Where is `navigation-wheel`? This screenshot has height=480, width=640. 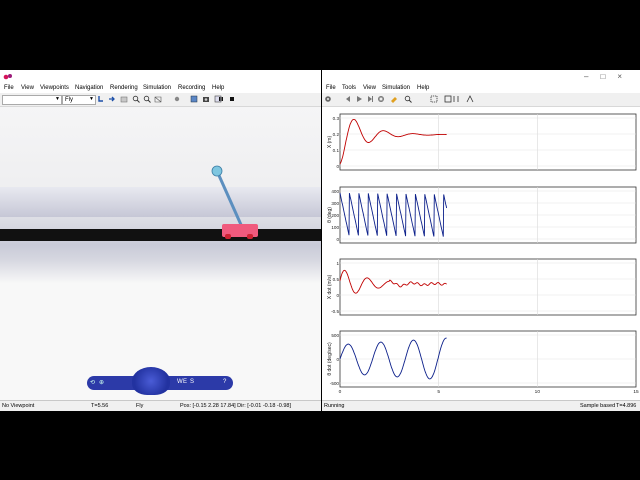
navigation-wheel is located at coordinates (151, 381).